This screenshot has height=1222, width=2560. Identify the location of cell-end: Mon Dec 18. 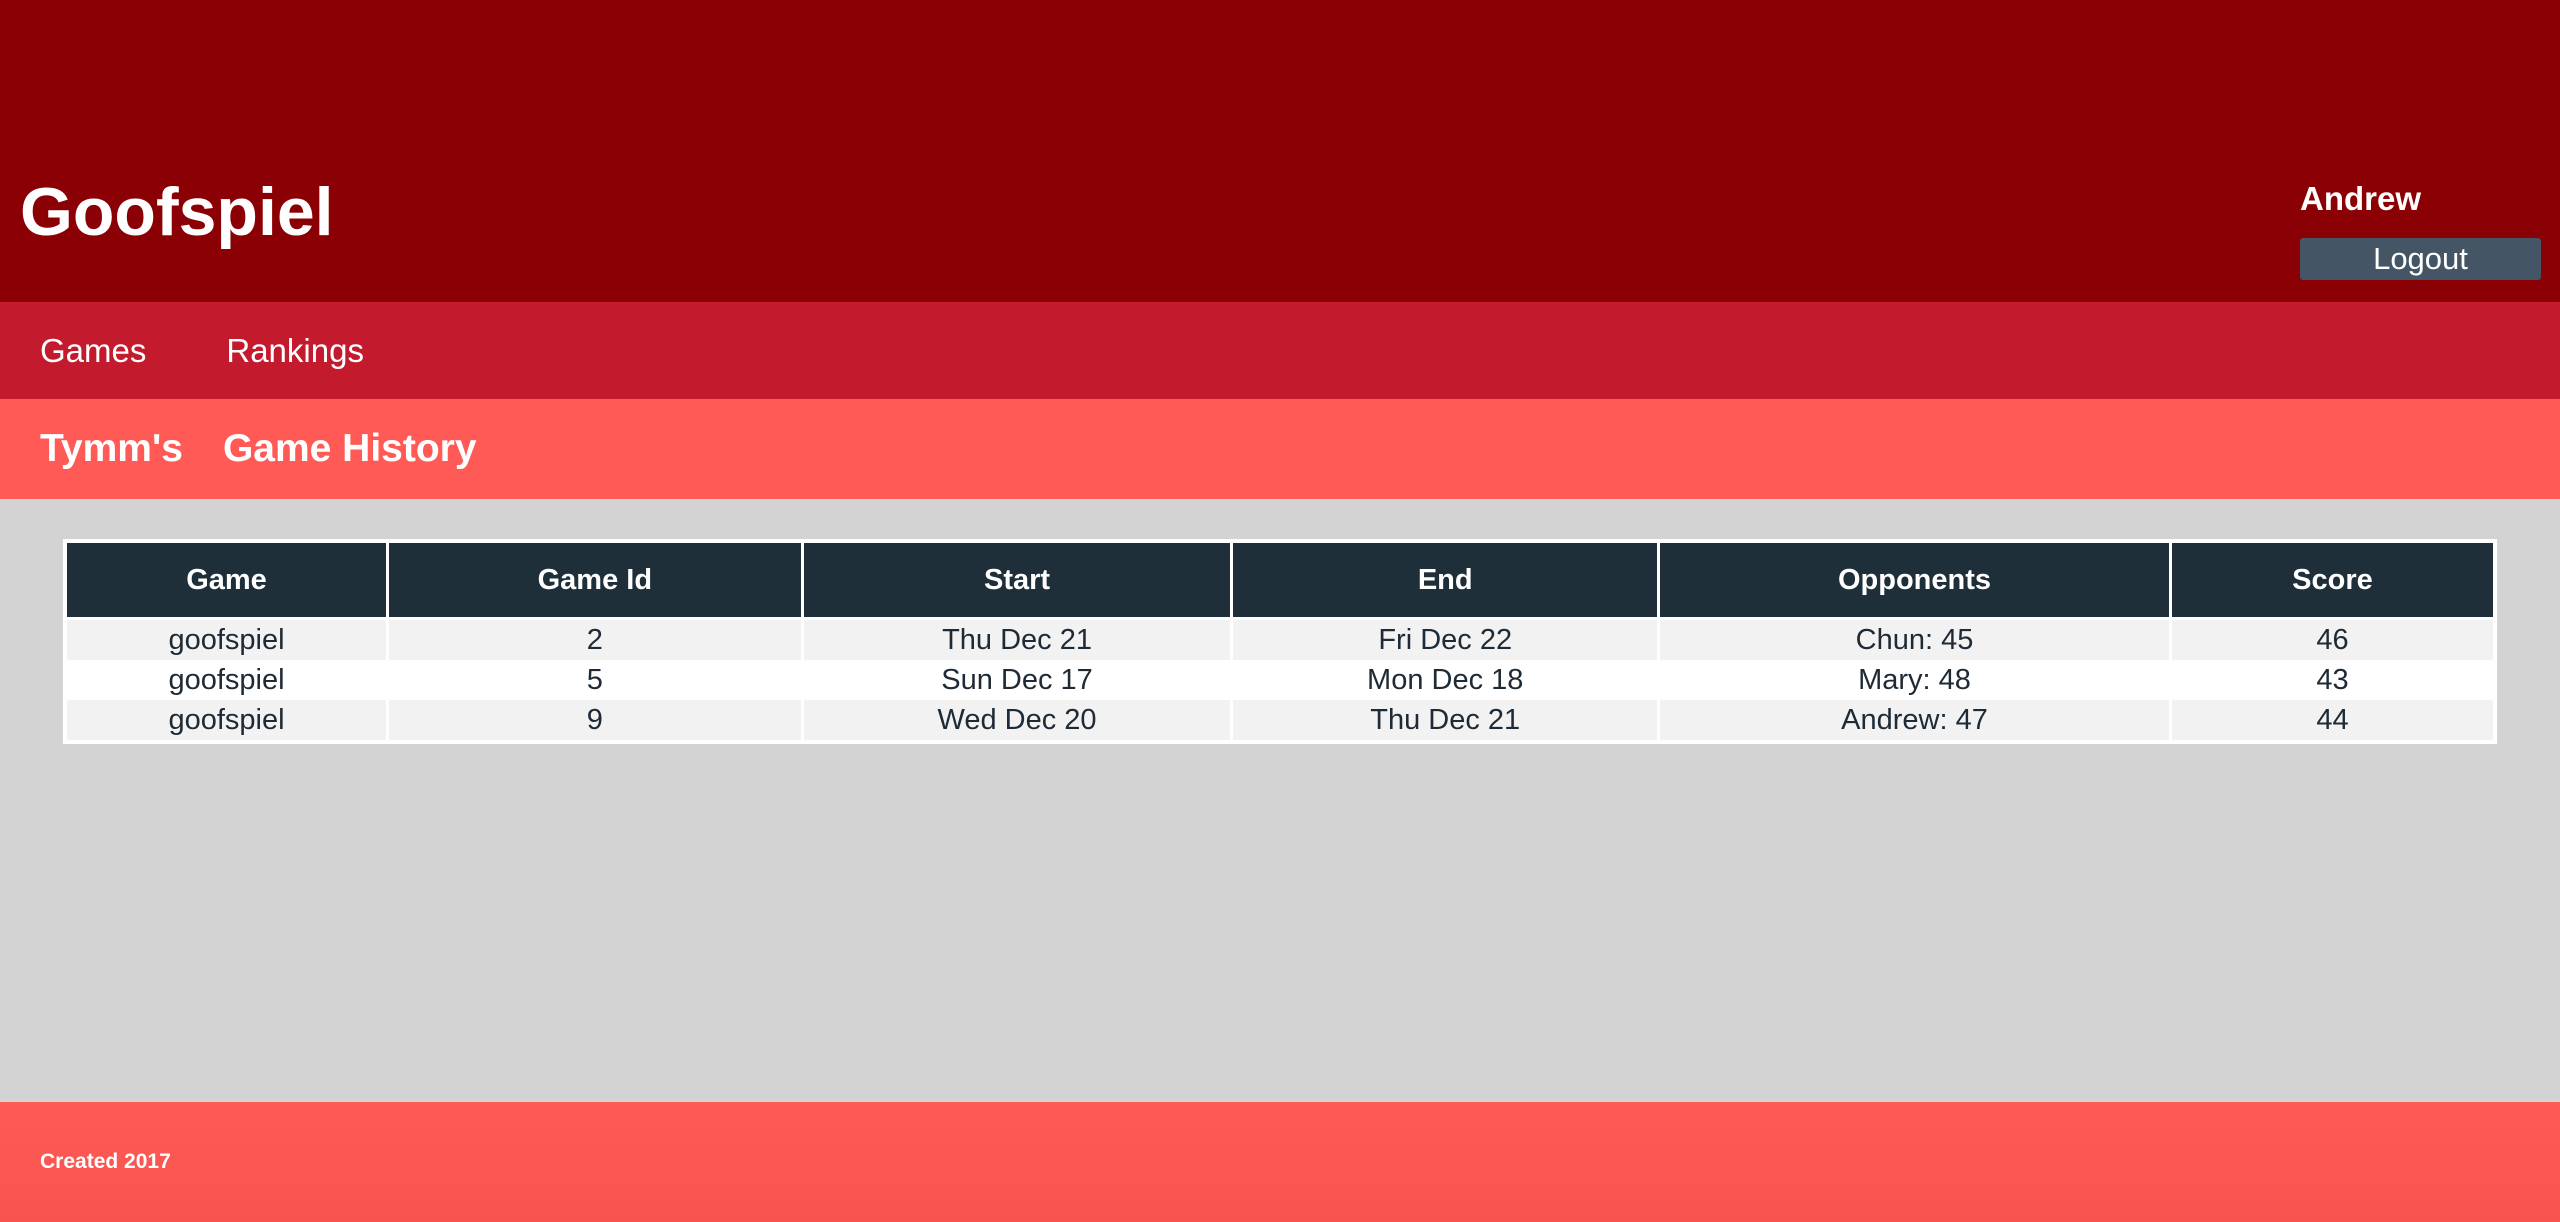
(1445, 680).